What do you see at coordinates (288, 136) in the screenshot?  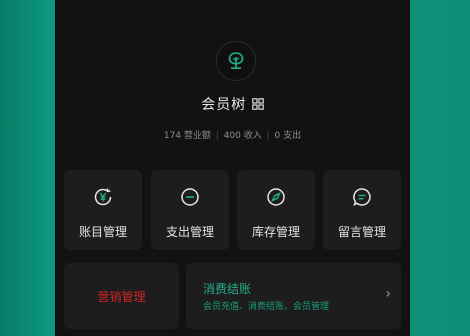 I see `stat-expense: 0 支出` at bounding box center [288, 136].